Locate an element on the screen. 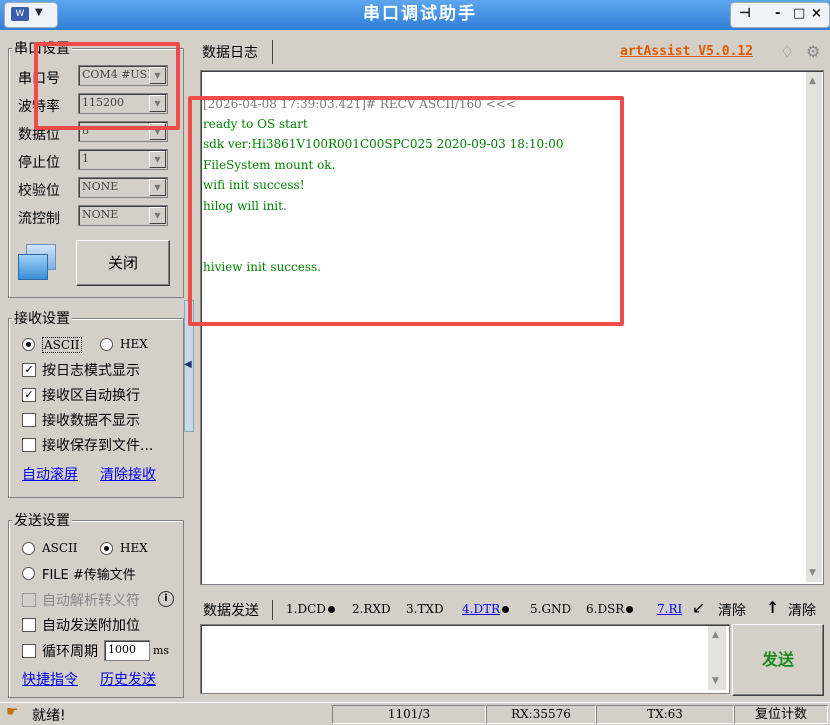 The image size is (830, 725). highlight-port-baud is located at coordinates (107, 86).